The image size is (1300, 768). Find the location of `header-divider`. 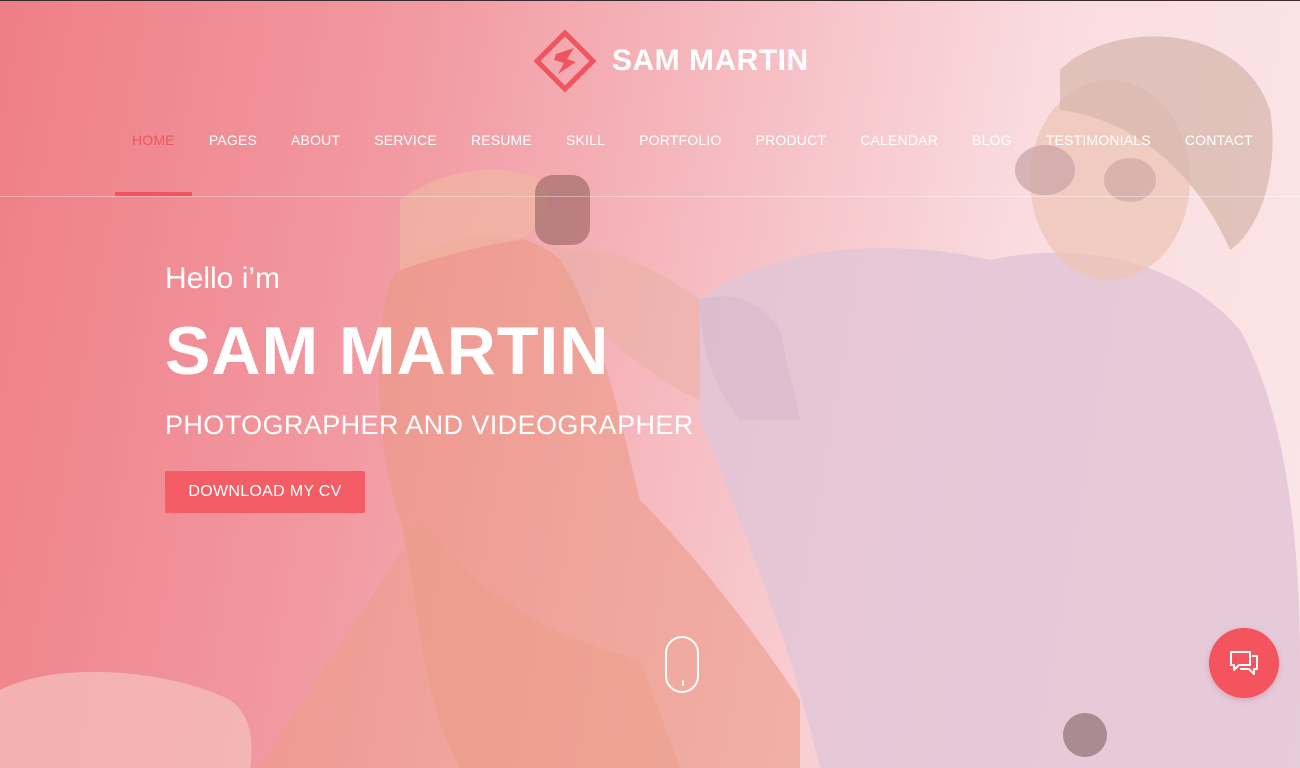

header-divider is located at coordinates (650, 196).